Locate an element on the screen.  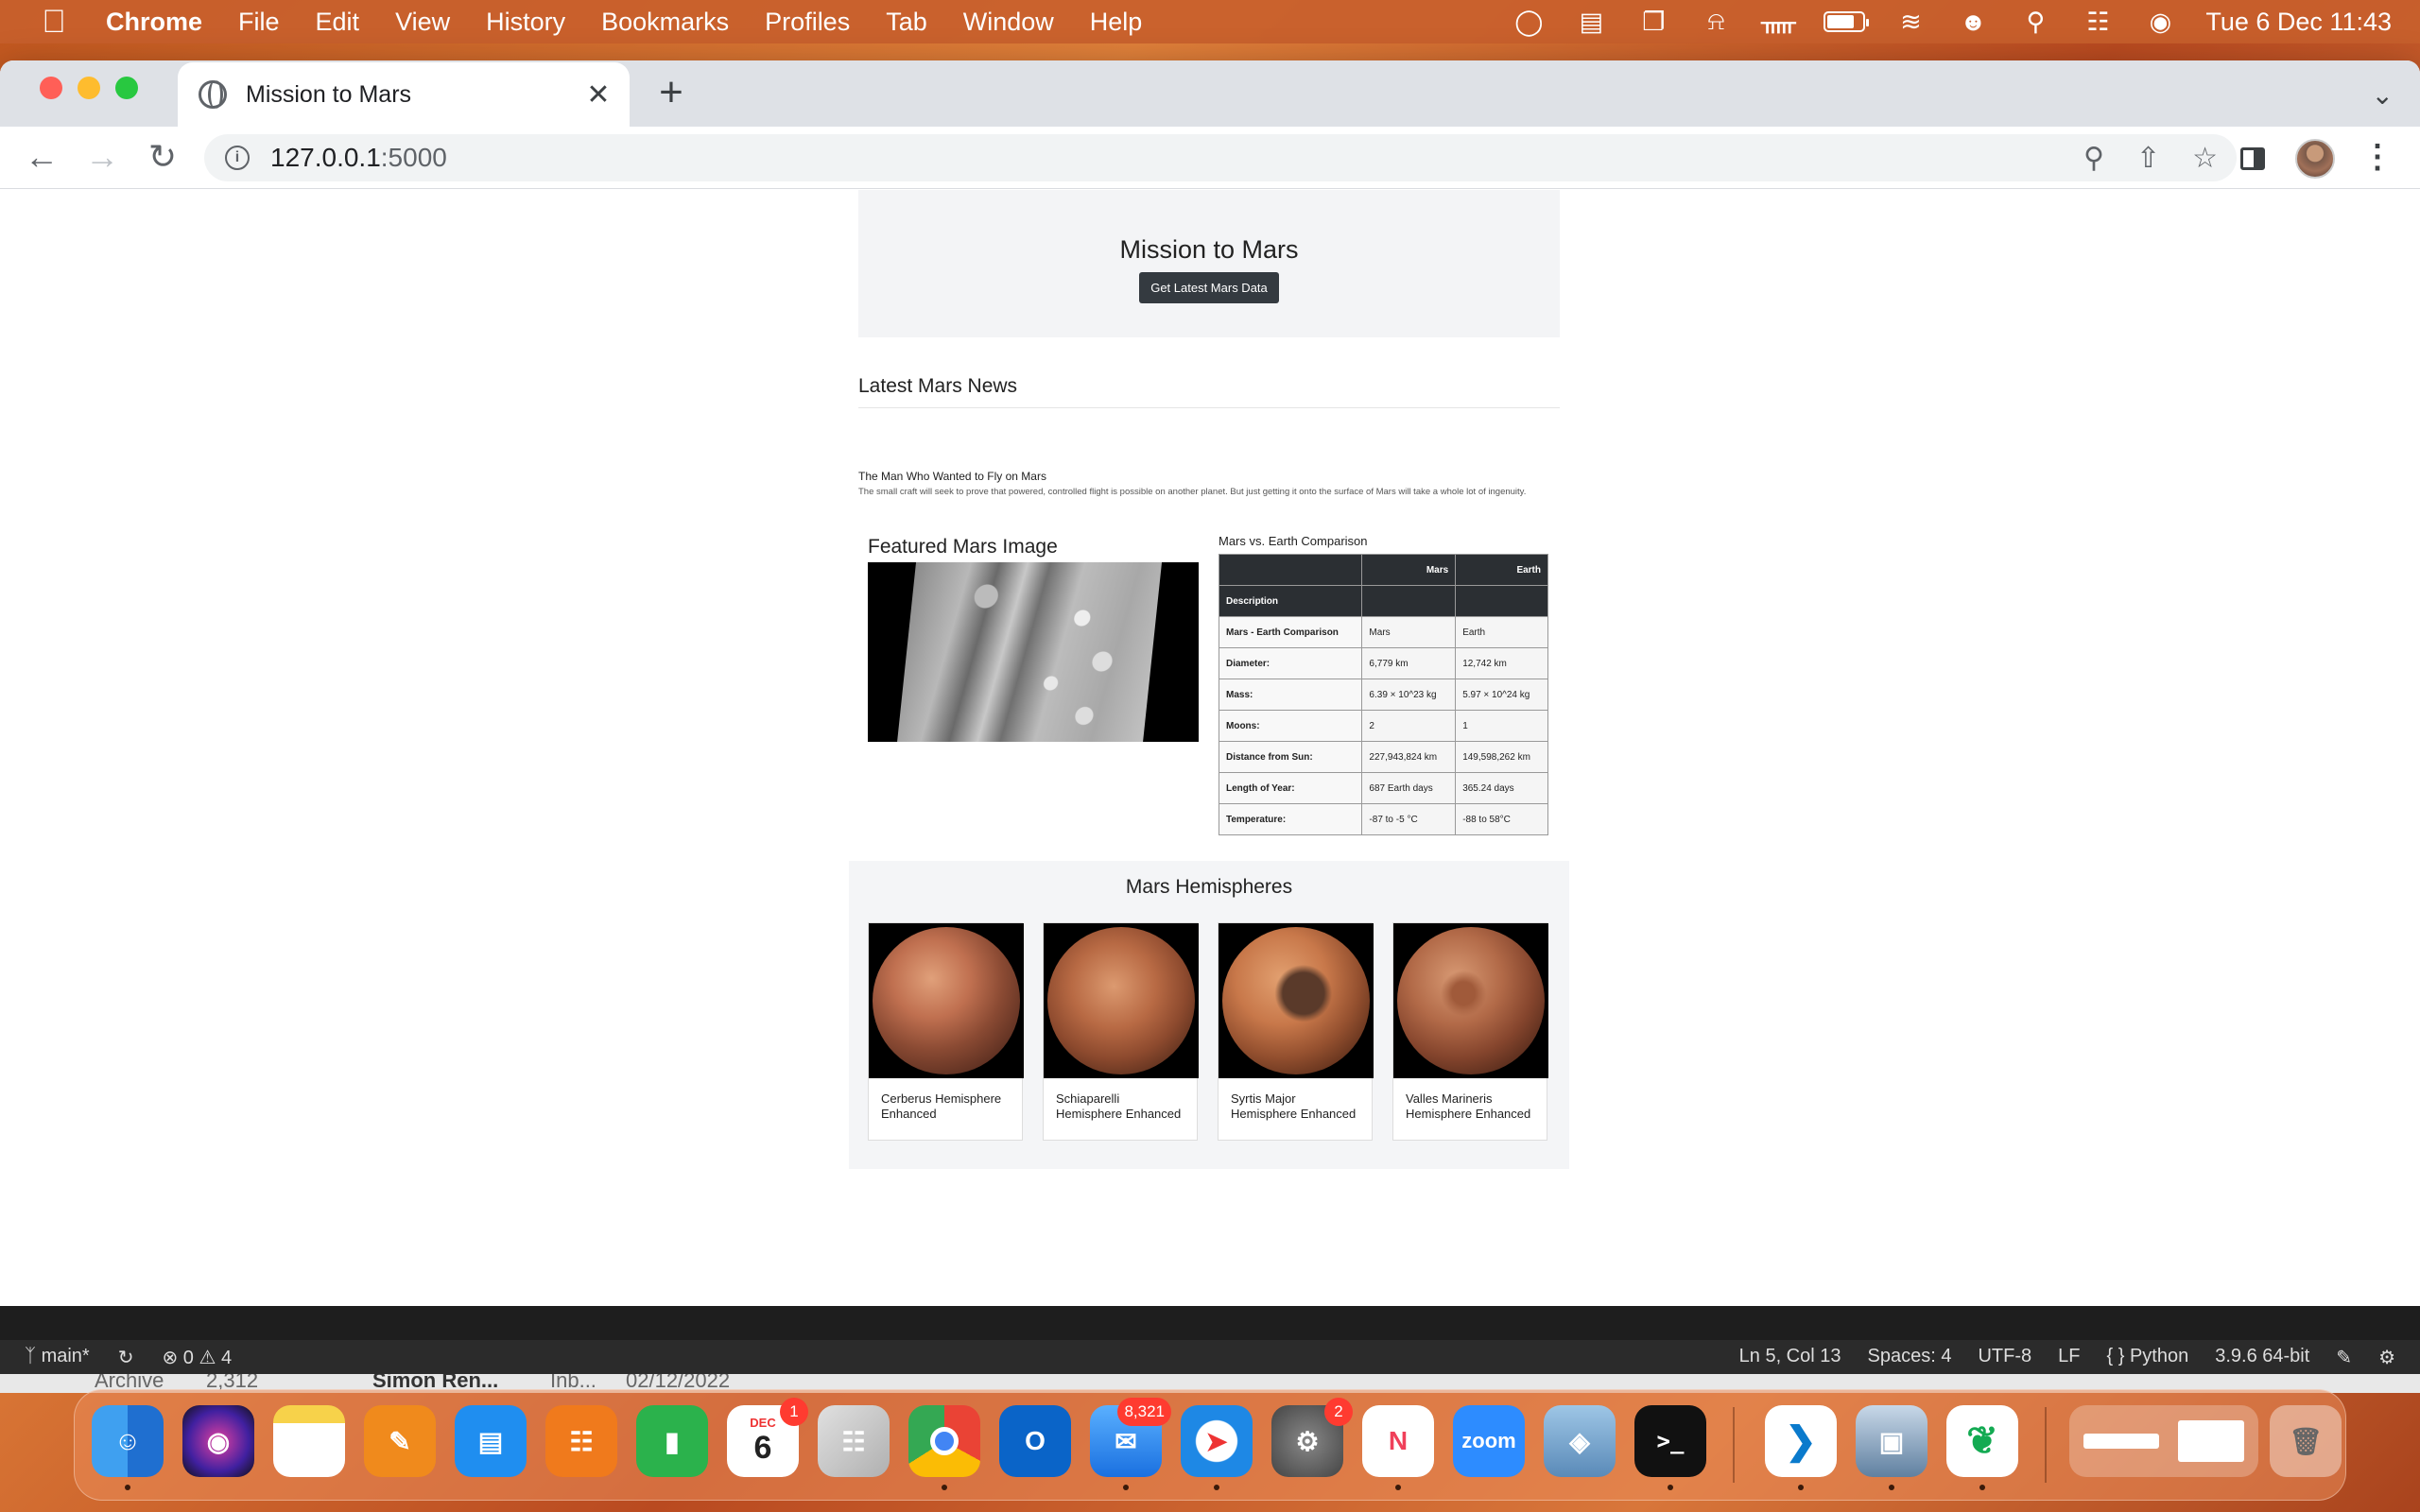
menu-clock: Tue 6 Dec 11:43 is located at coordinates (2298, 22).